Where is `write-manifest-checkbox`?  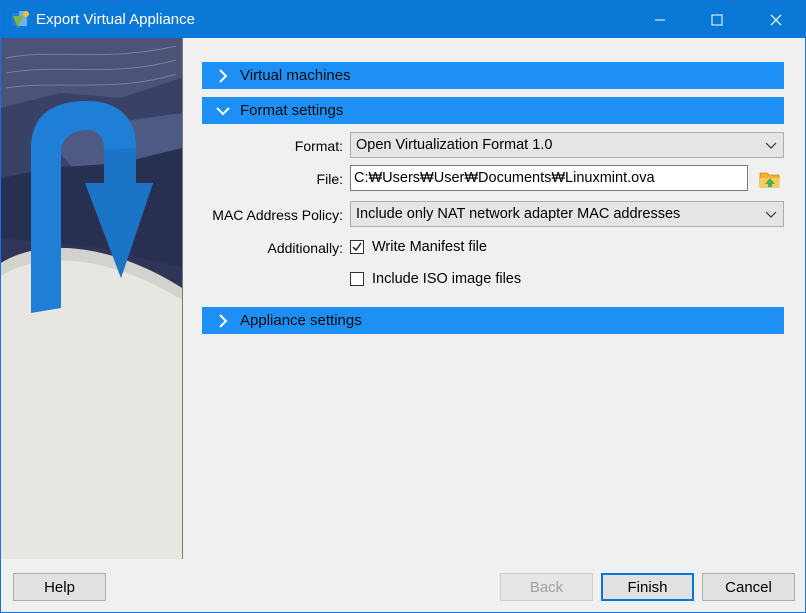 write-manifest-checkbox is located at coordinates (357, 247).